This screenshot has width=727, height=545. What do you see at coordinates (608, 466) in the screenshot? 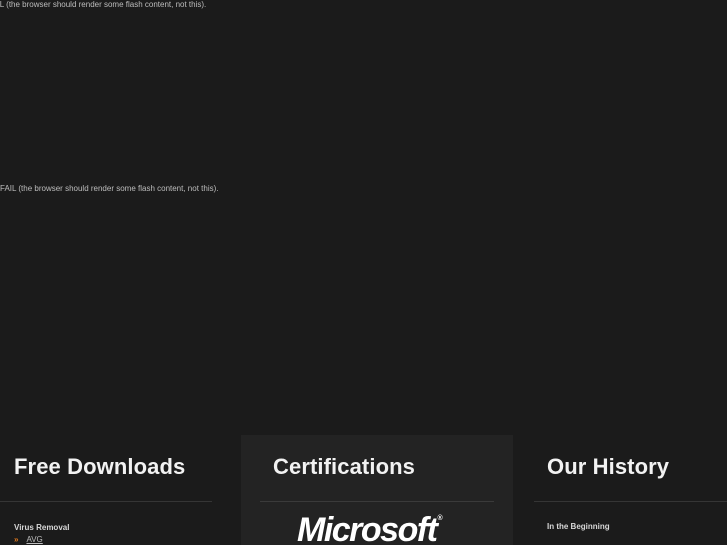
I see `our-history-title: Our History` at bounding box center [608, 466].